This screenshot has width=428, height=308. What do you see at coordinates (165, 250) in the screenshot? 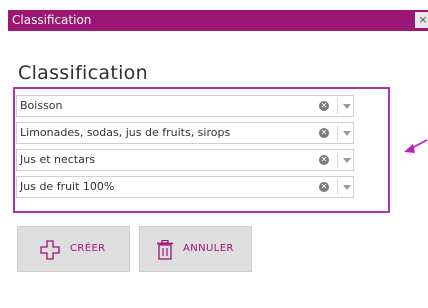
I see `trash-icon` at bounding box center [165, 250].